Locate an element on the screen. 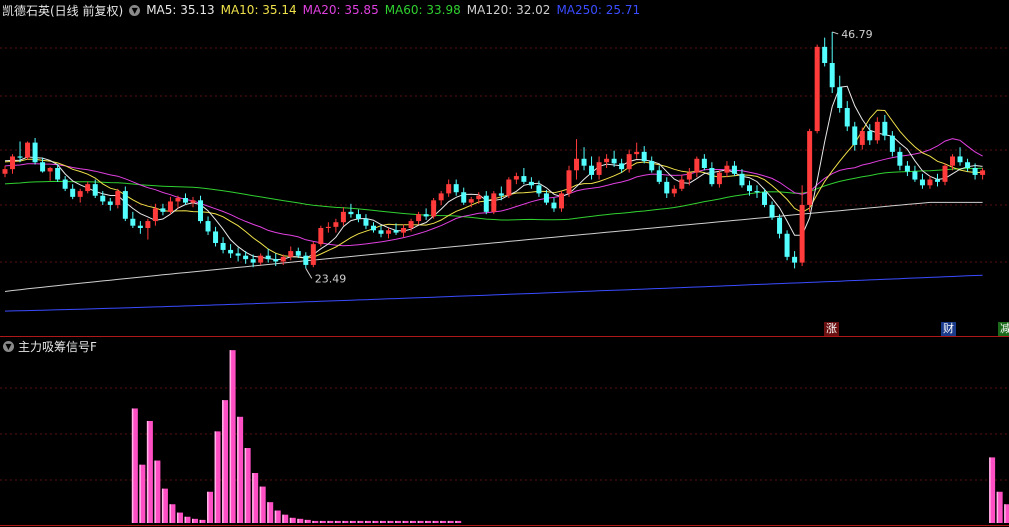 This screenshot has height=527, width=1009. event-tag-finance: 财 is located at coordinates (948, 329).